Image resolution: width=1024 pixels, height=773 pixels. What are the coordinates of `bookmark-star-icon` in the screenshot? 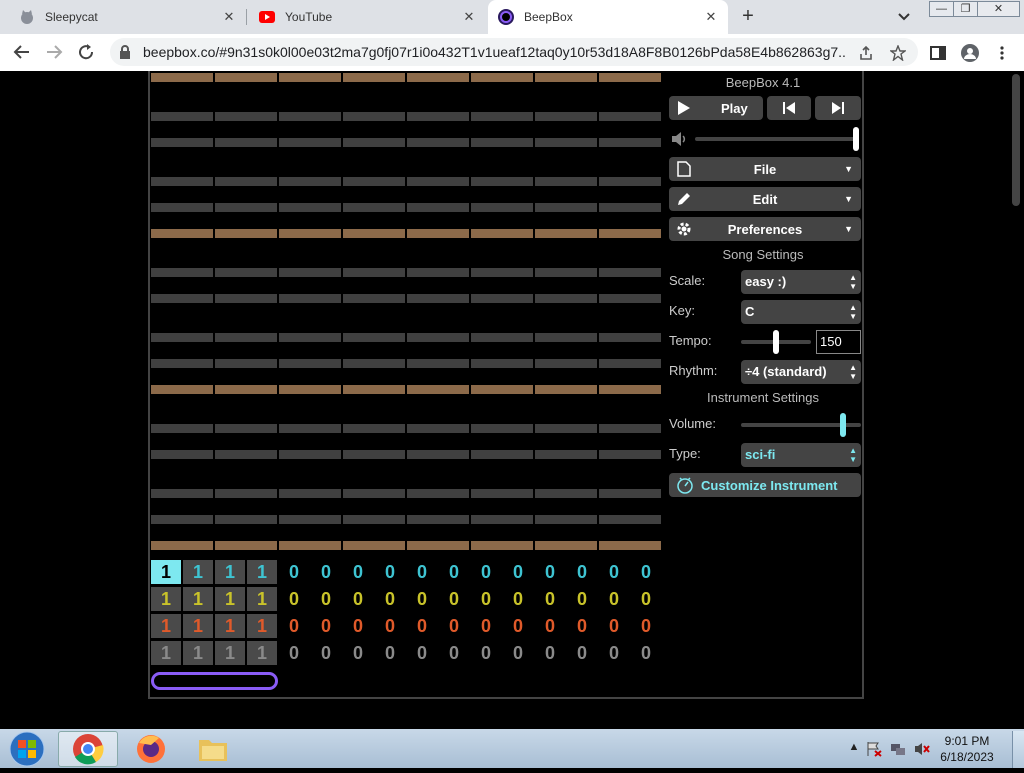 It's located at (898, 53).